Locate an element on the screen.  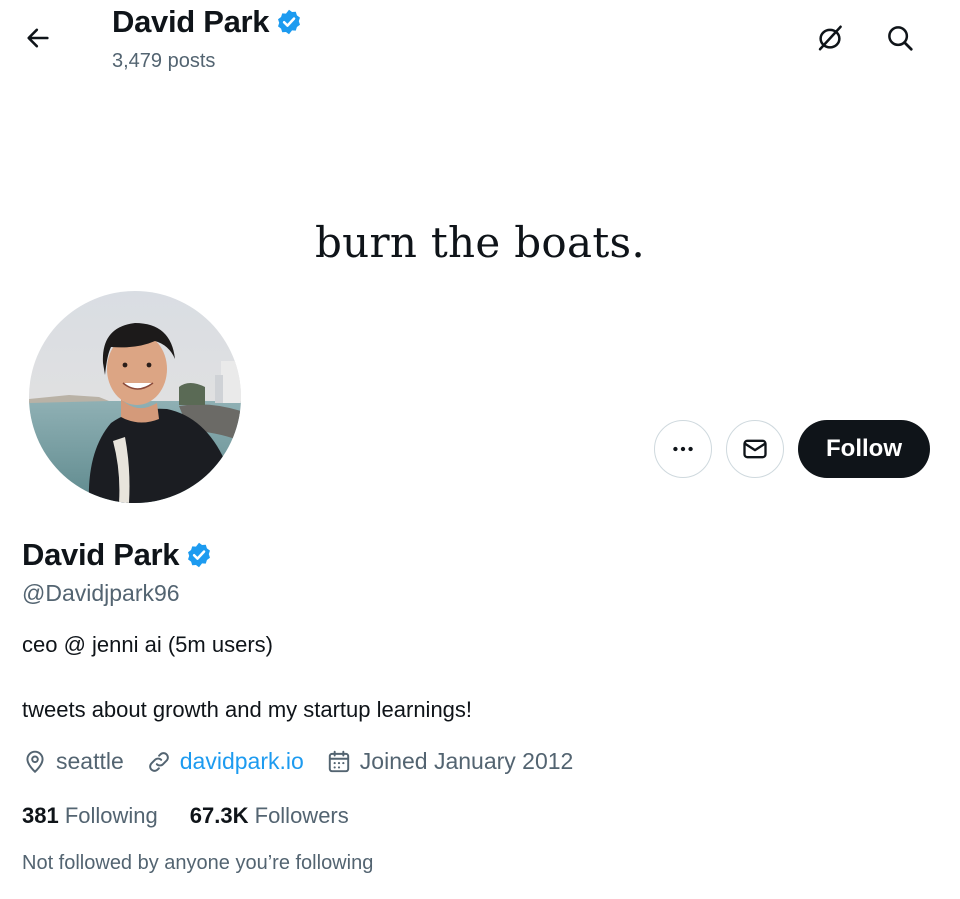
link-icon is located at coordinates (158, 761).